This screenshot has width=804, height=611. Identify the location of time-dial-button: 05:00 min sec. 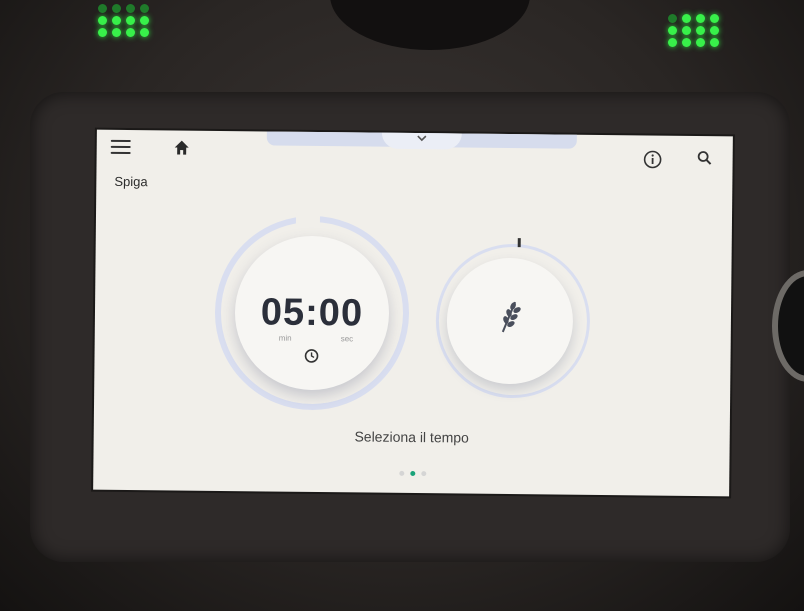
(312, 313).